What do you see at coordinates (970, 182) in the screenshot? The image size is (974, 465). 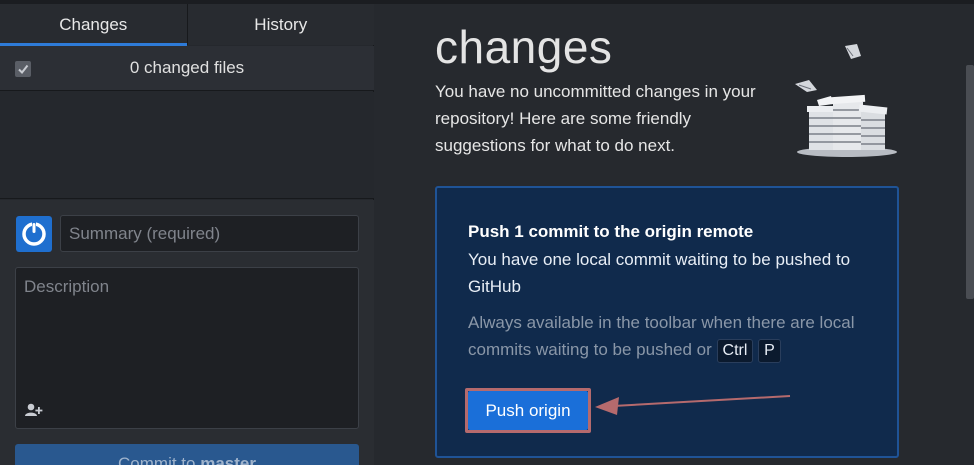 I see `scrollbar` at bounding box center [970, 182].